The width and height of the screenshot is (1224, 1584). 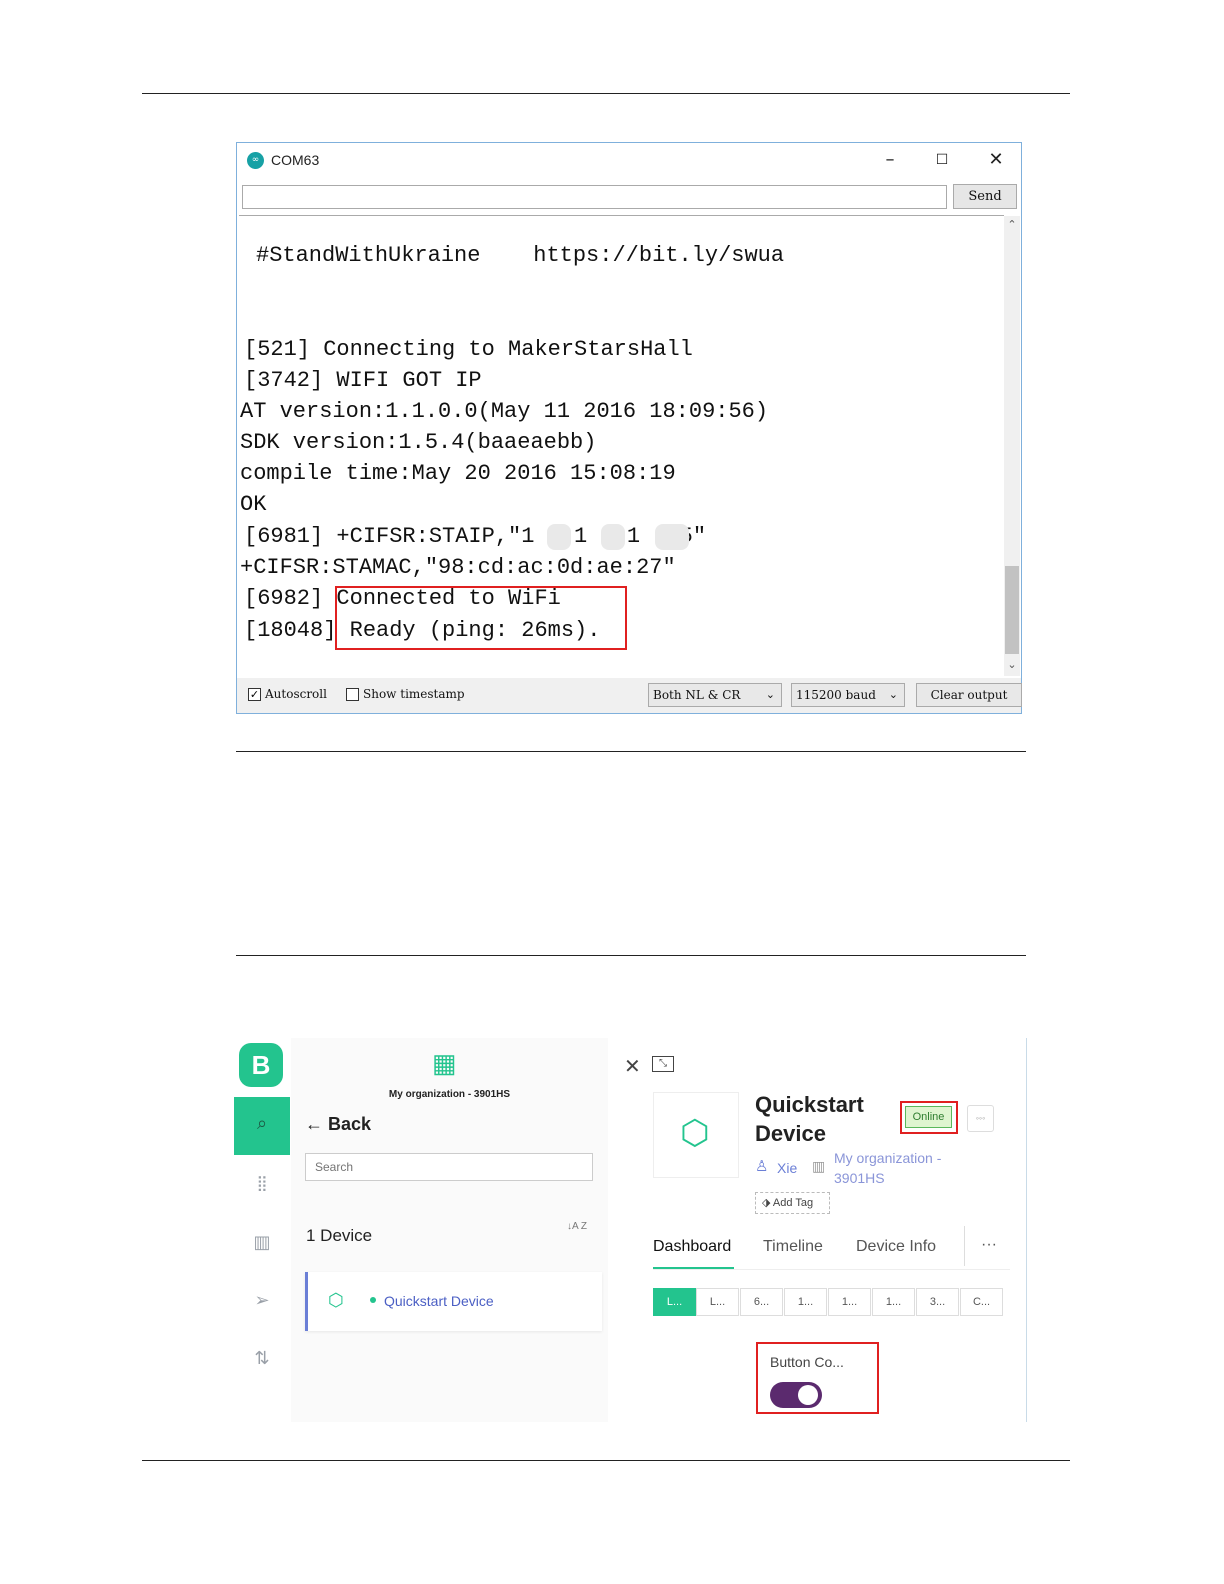 I want to click on add-tag-label: Add Tag, so click(x=793, y=1203).